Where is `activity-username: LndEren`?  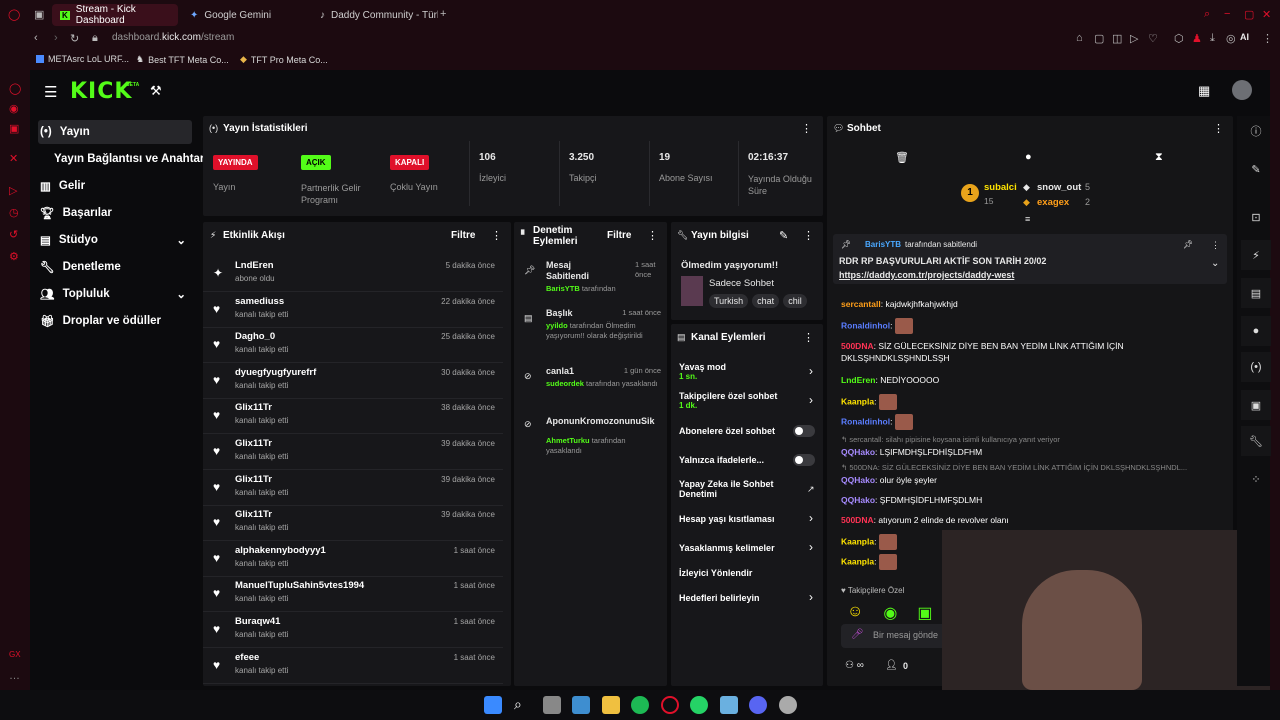 activity-username: LndEren is located at coordinates (254, 265).